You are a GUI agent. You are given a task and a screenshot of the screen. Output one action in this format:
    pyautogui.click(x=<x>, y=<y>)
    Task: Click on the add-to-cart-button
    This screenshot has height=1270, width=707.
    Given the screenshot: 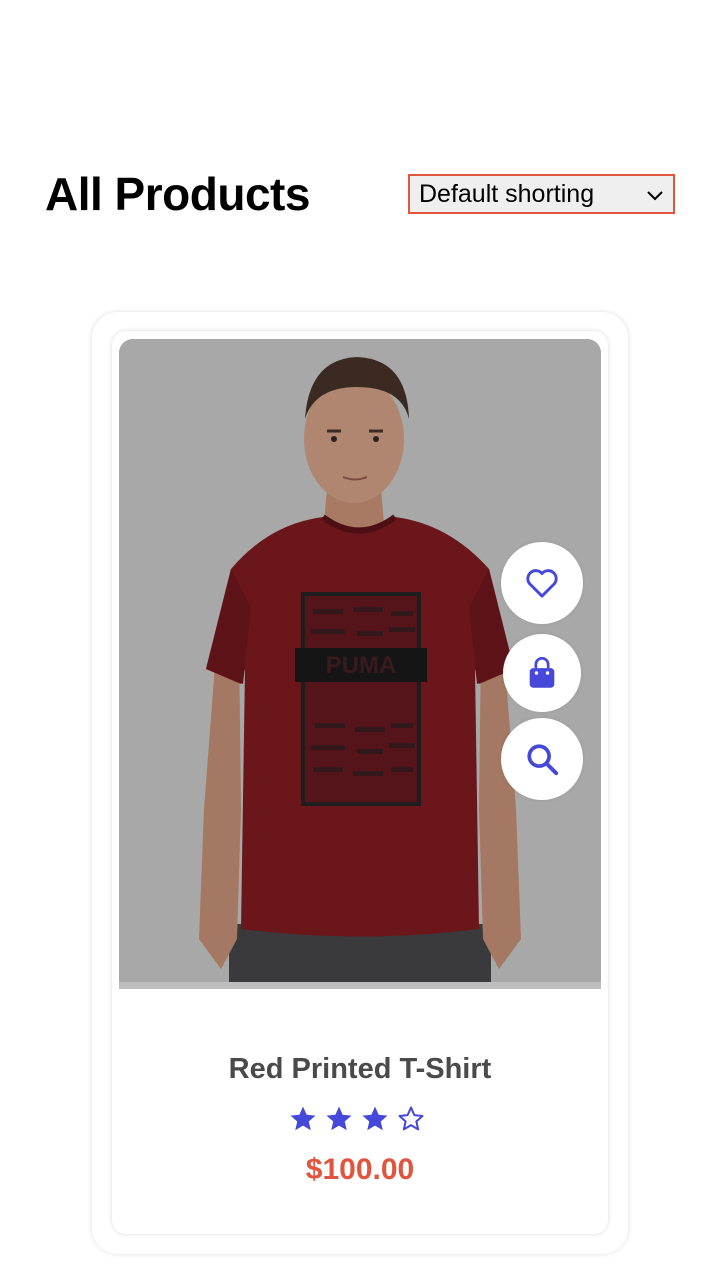 What is the action you would take?
    pyautogui.click(x=542, y=673)
    